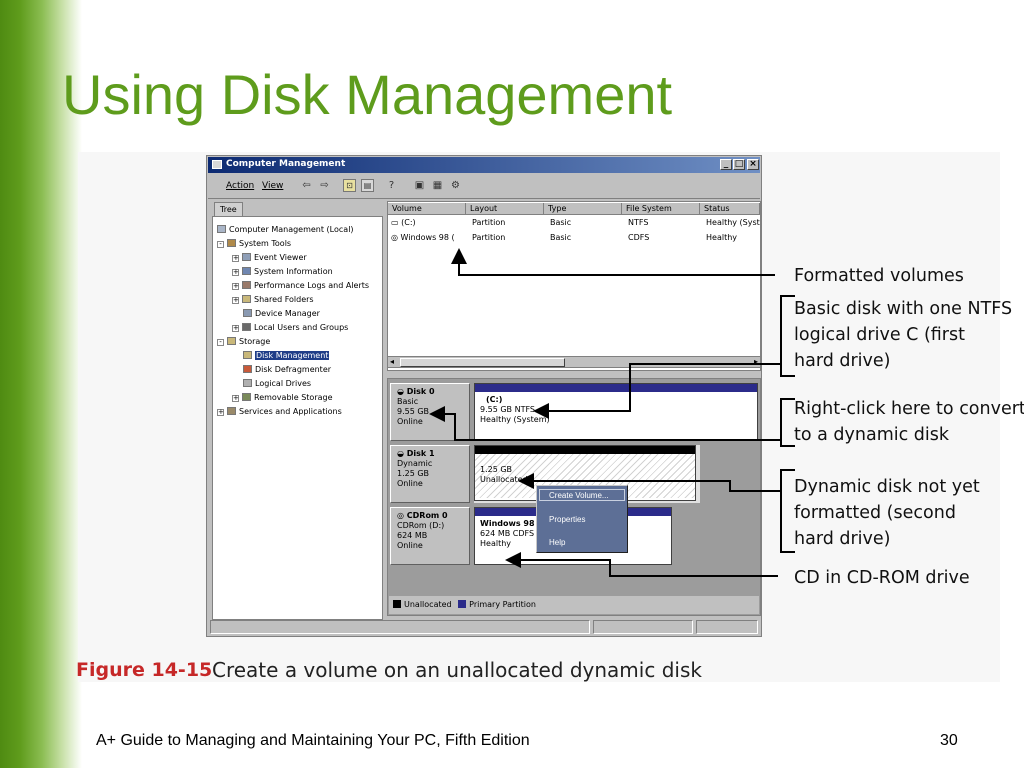 The height and width of the screenshot is (768, 1024). What do you see at coordinates (882, 578) in the screenshot?
I see `callout-cd-rom: CD in CD-ROM drive` at bounding box center [882, 578].